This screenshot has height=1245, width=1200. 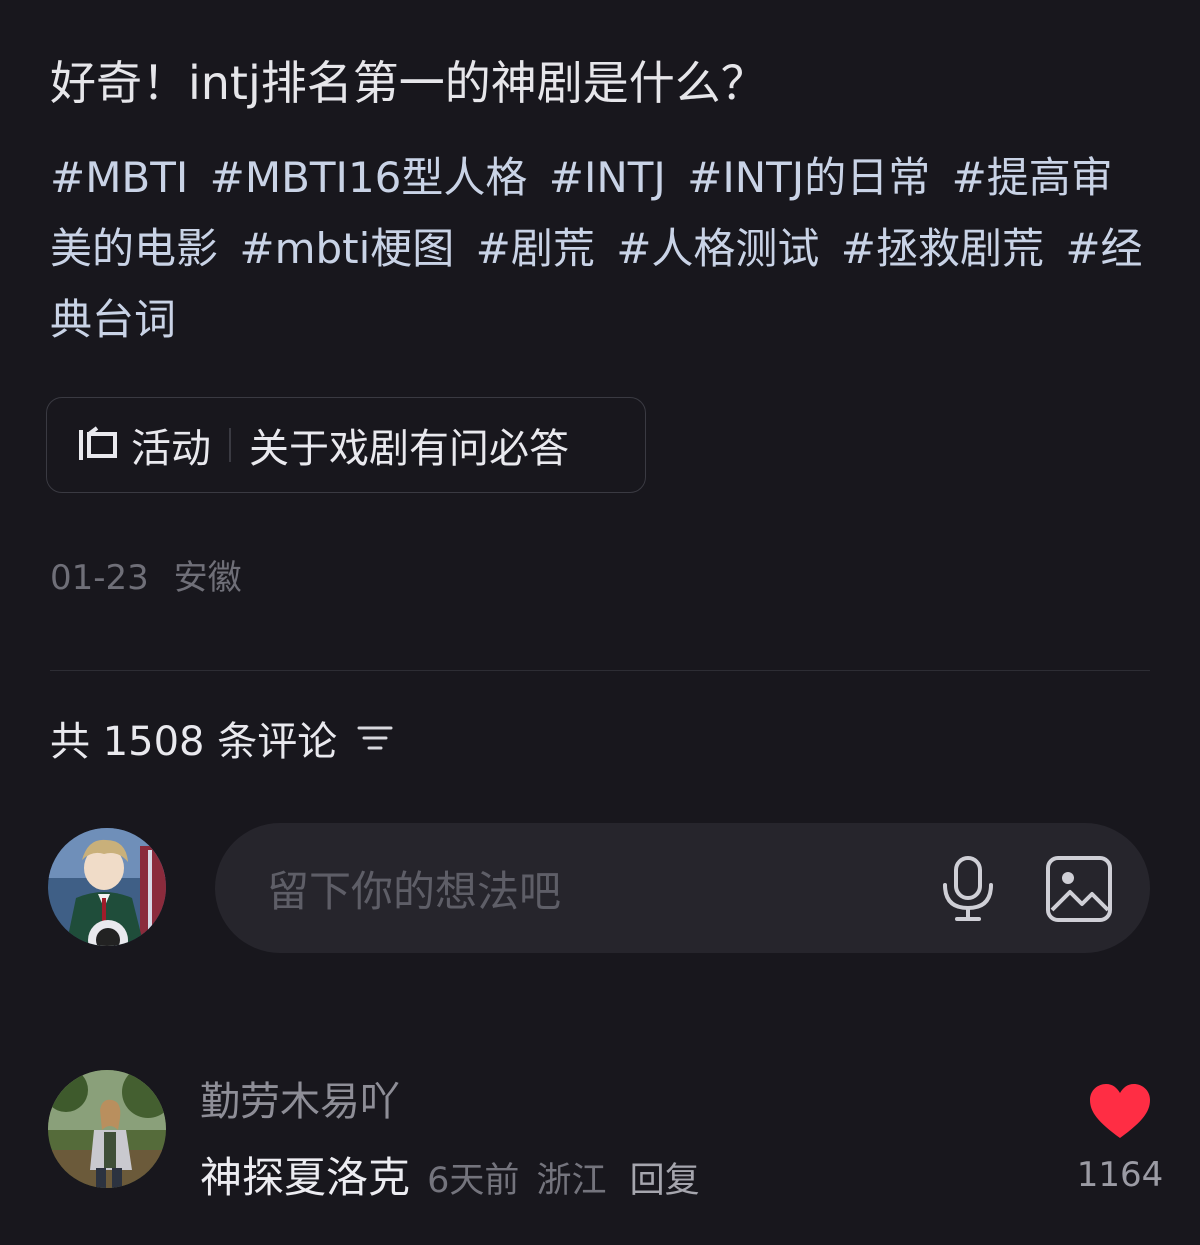 What do you see at coordinates (808, 177) in the screenshot?
I see `hashtag: #INTJ的日常` at bounding box center [808, 177].